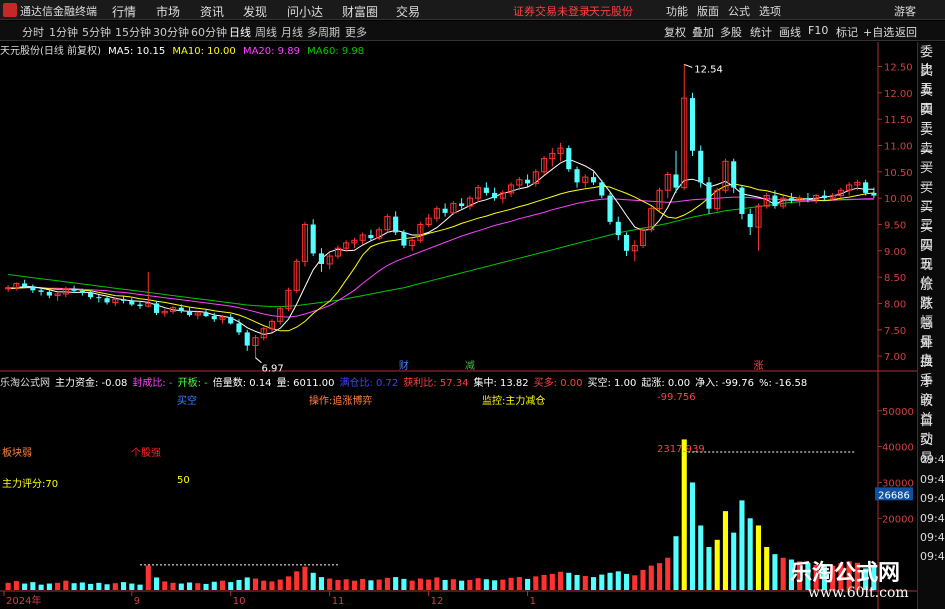  What do you see at coordinates (677, 11) in the screenshot?
I see `menu-function: 功能` at bounding box center [677, 11].